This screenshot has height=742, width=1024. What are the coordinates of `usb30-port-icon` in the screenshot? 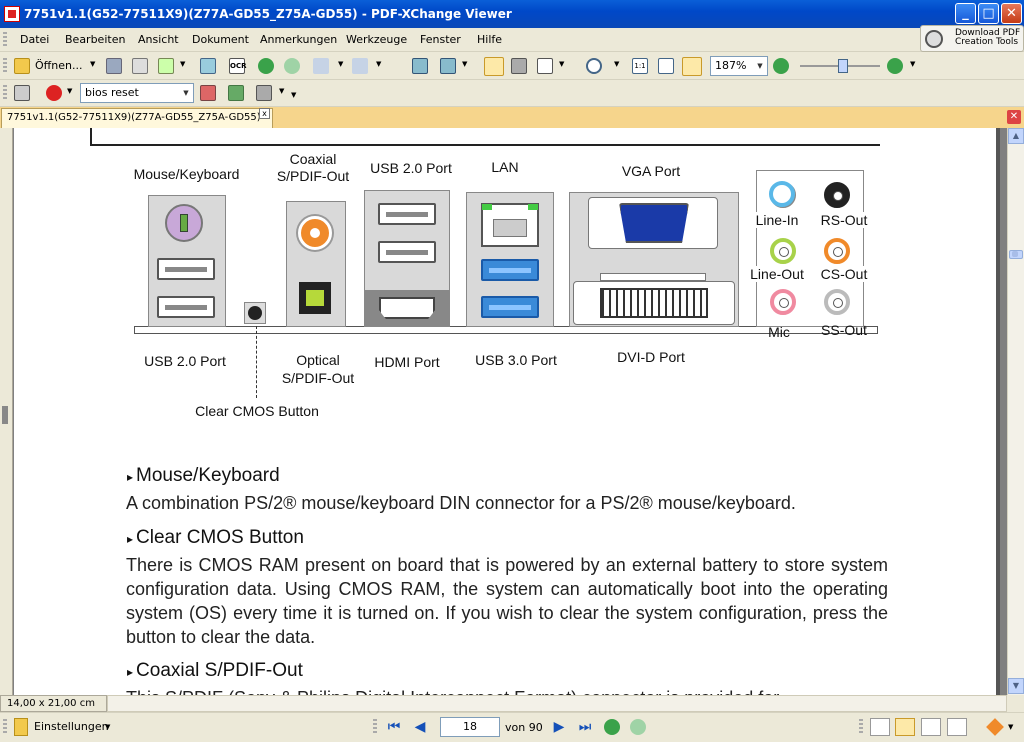 It's located at (510, 307).